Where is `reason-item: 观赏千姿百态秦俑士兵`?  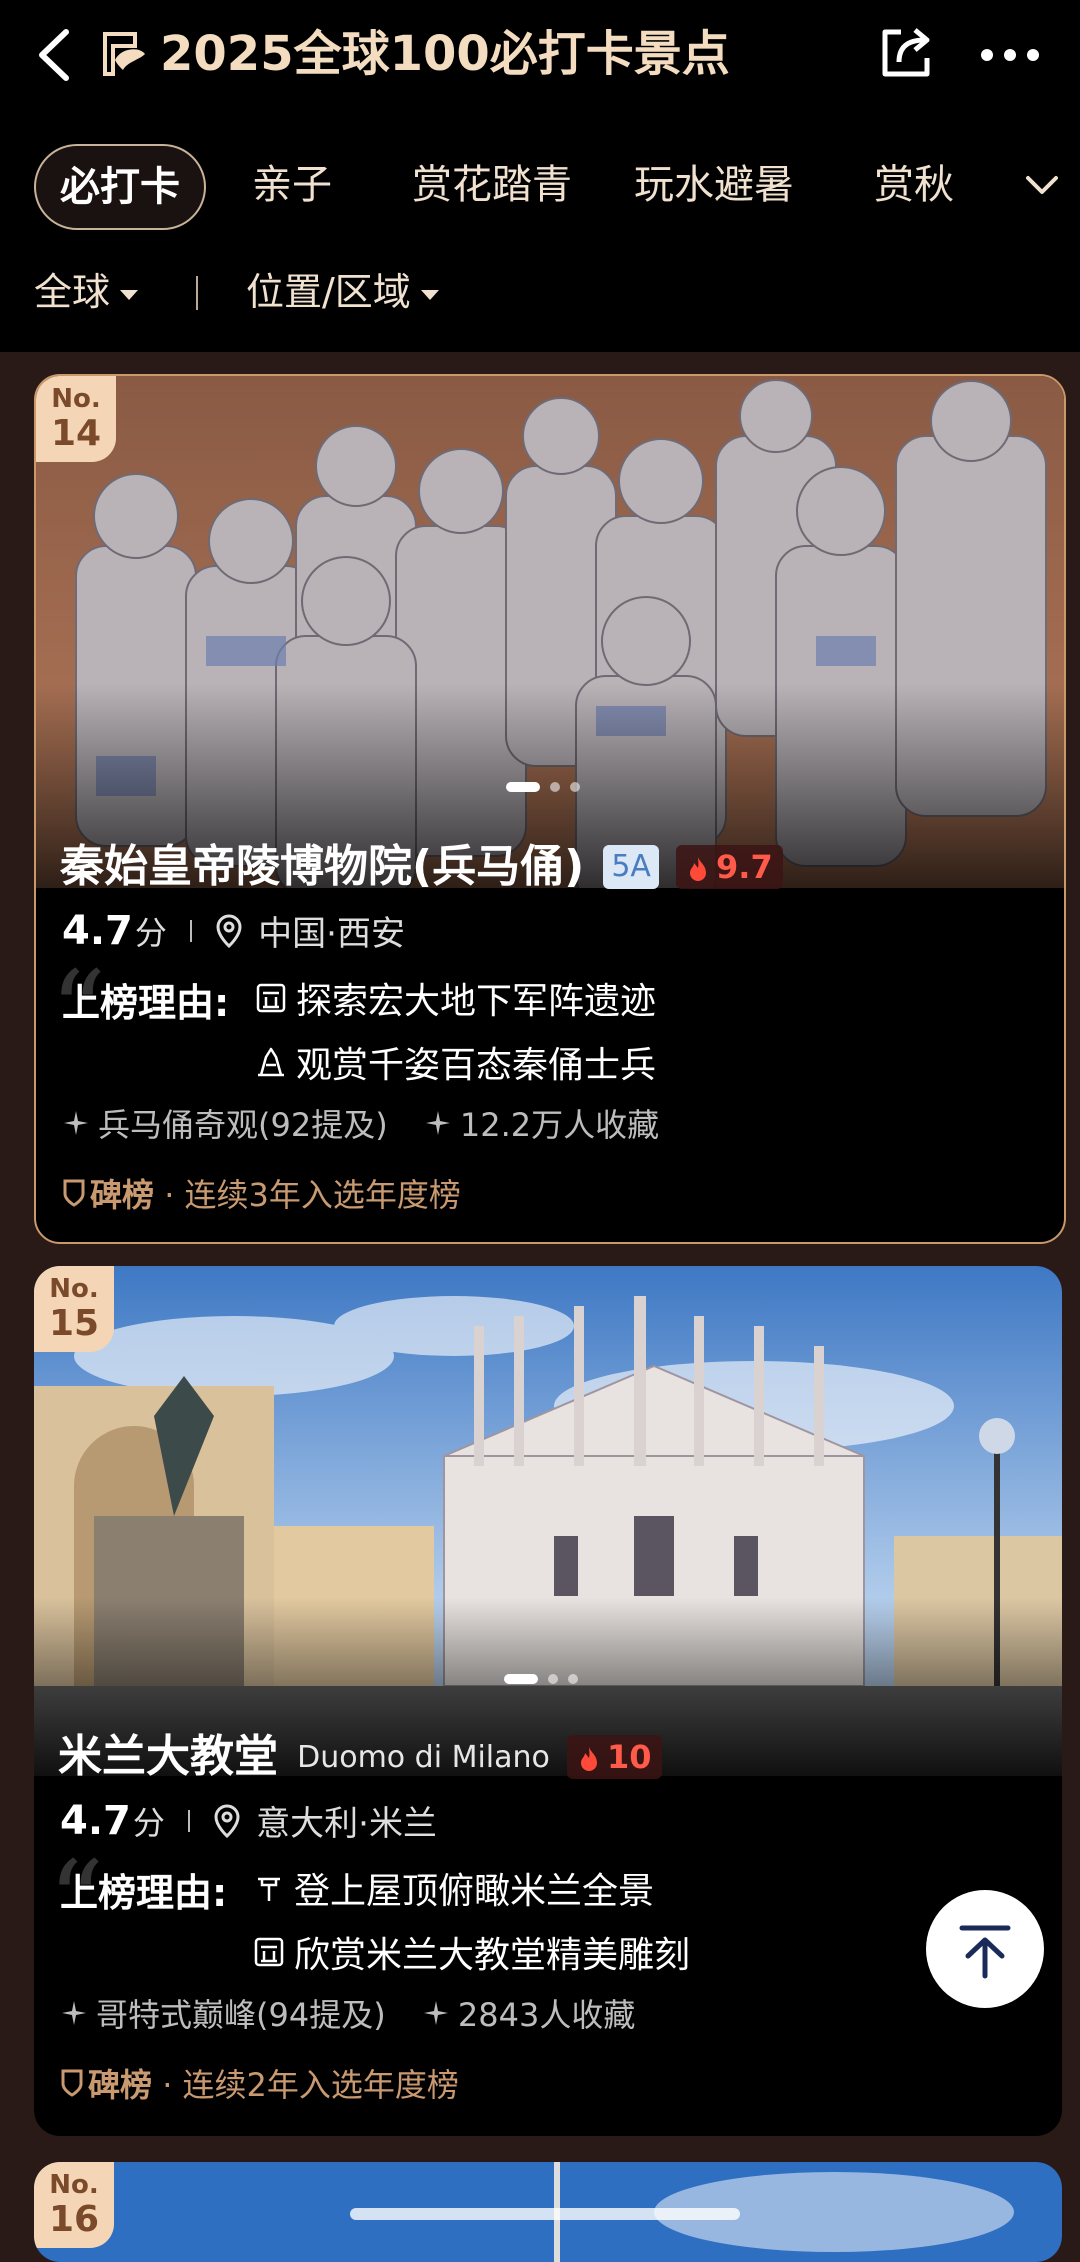
reason-item: 观赏千姿百态秦俑士兵 is located at coordinates (455, 1062).